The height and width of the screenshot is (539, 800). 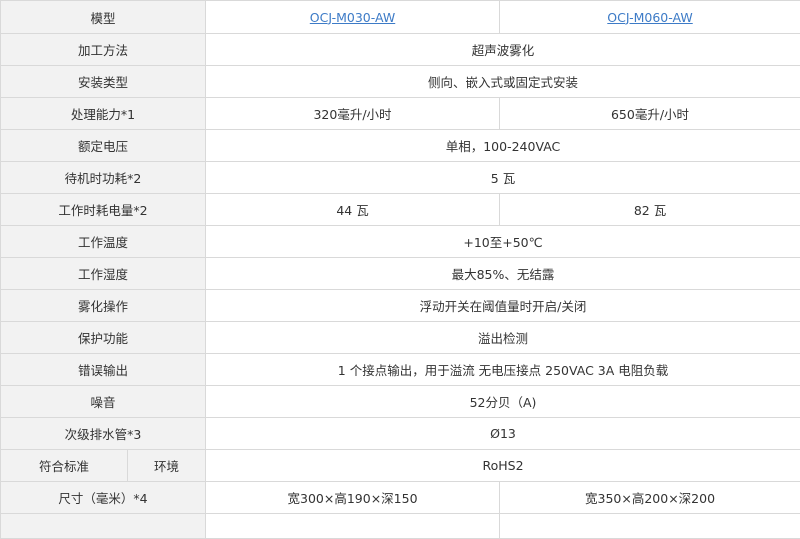 I want to click on table-row: 工作湿度 最大85%、无结露, so click(x=400, y=274).